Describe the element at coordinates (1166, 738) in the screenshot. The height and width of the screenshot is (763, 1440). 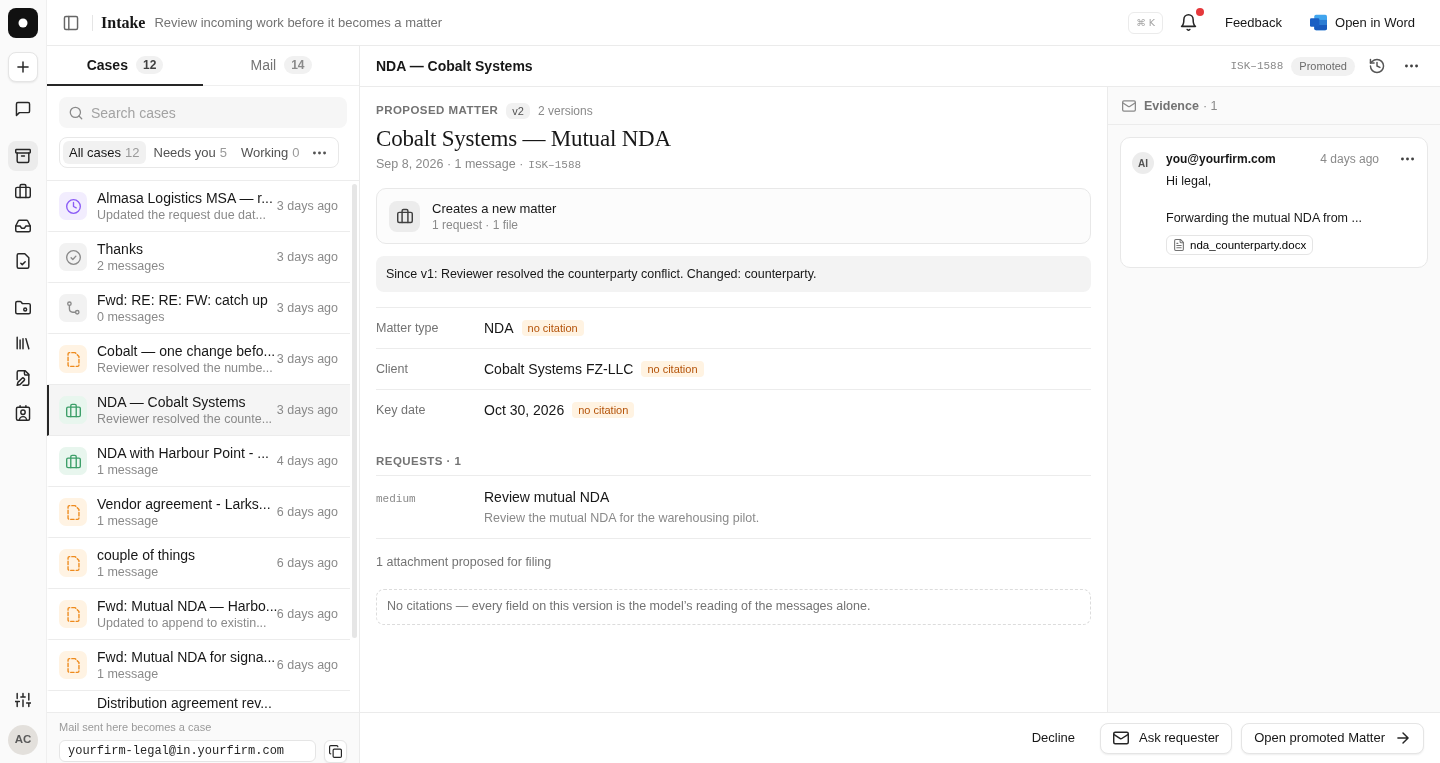
I see `ask-requester-button: Ask requester` at that location.